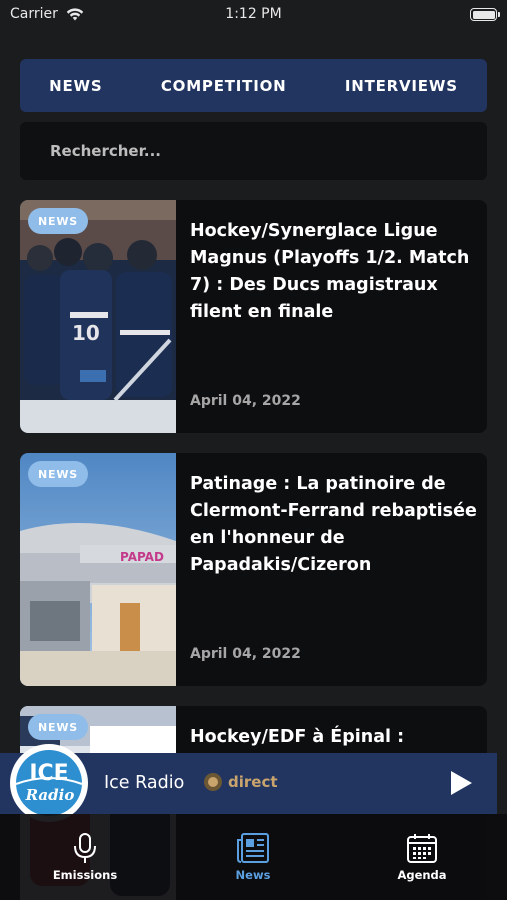 This screenshot has height=900, width=507. I want to click on article-title: Hockey/EDF à Épinal :, so click(297, 737).